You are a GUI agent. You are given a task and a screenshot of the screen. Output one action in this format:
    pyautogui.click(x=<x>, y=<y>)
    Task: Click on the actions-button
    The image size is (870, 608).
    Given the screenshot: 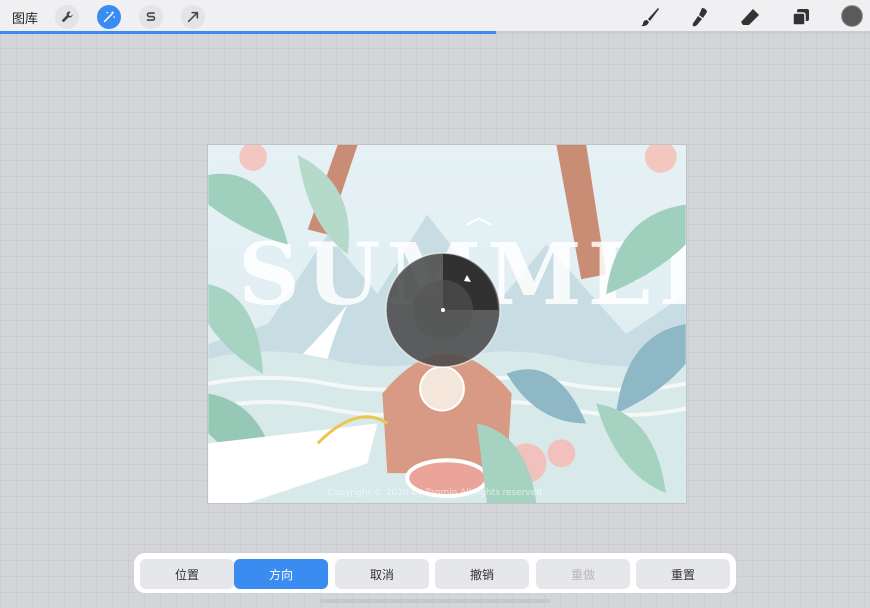 What is the action you would take?
    pyautogui.click(x=67, y=17)
    